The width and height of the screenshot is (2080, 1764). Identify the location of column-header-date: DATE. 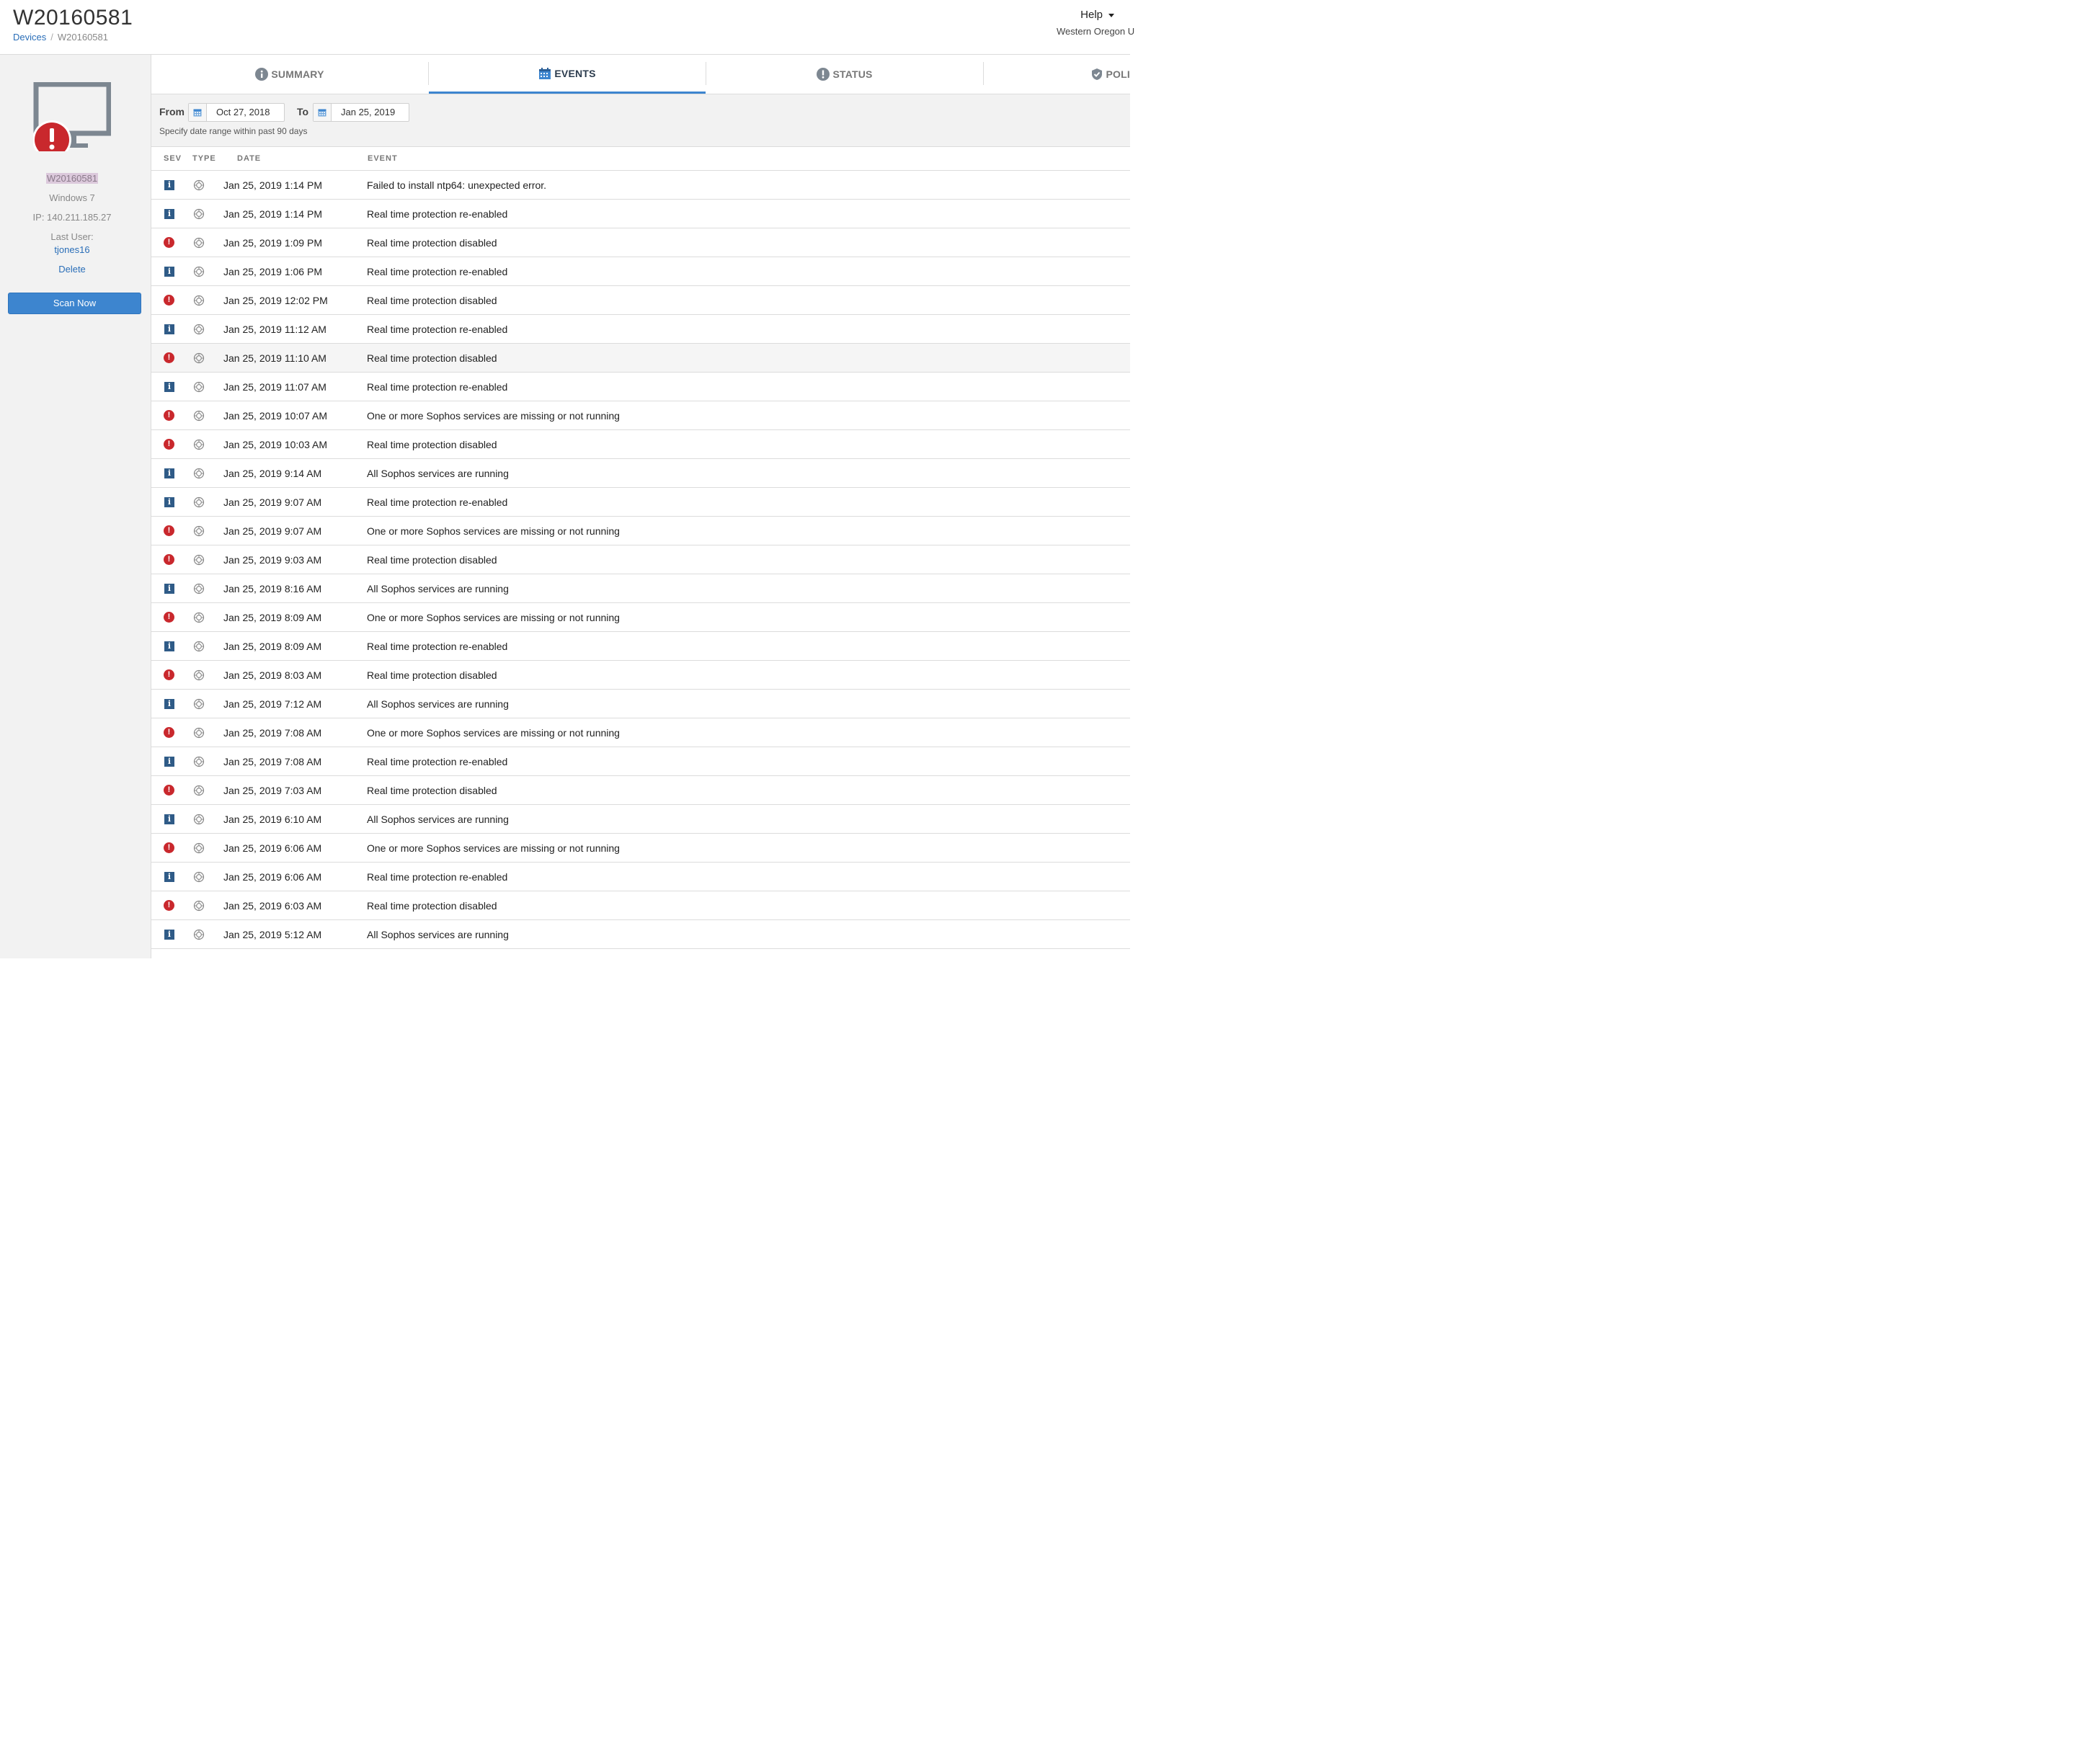
(249, 158).